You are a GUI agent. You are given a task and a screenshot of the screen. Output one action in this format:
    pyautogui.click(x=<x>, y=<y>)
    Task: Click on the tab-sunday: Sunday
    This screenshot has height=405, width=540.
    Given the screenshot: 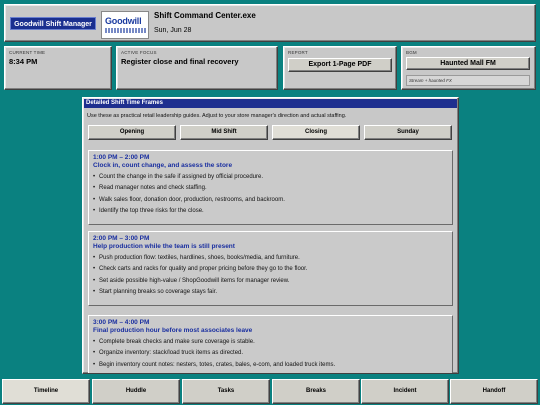 What is the action you would take?
    pyautogui.click(x=408, y=132)
    